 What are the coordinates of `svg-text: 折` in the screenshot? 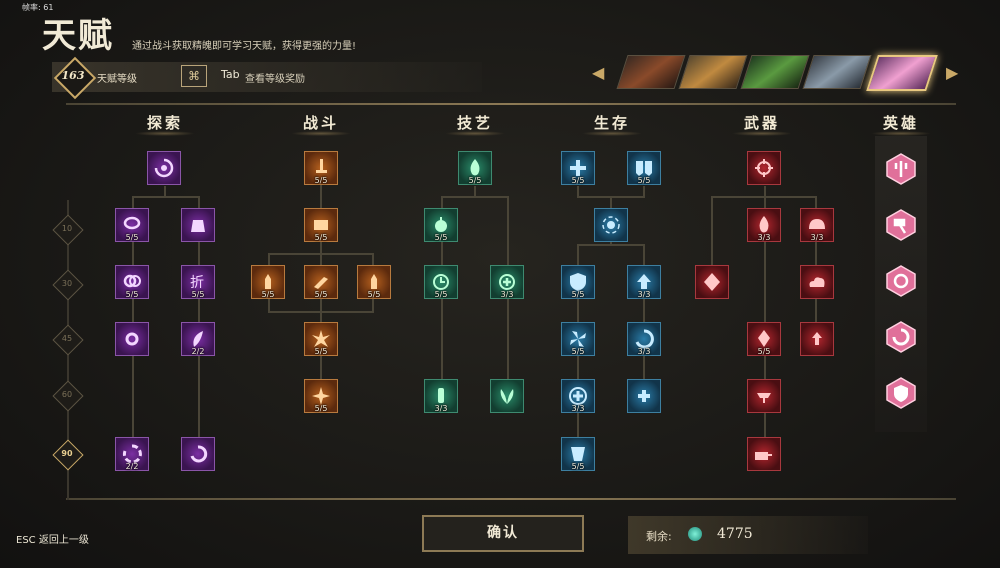 It's located at (197, 283).